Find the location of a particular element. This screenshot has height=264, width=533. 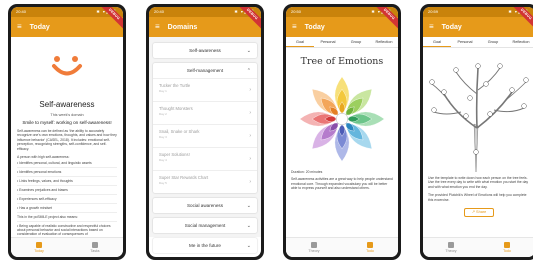

activity-day: Day 2 is located at coordinates (163, 114).